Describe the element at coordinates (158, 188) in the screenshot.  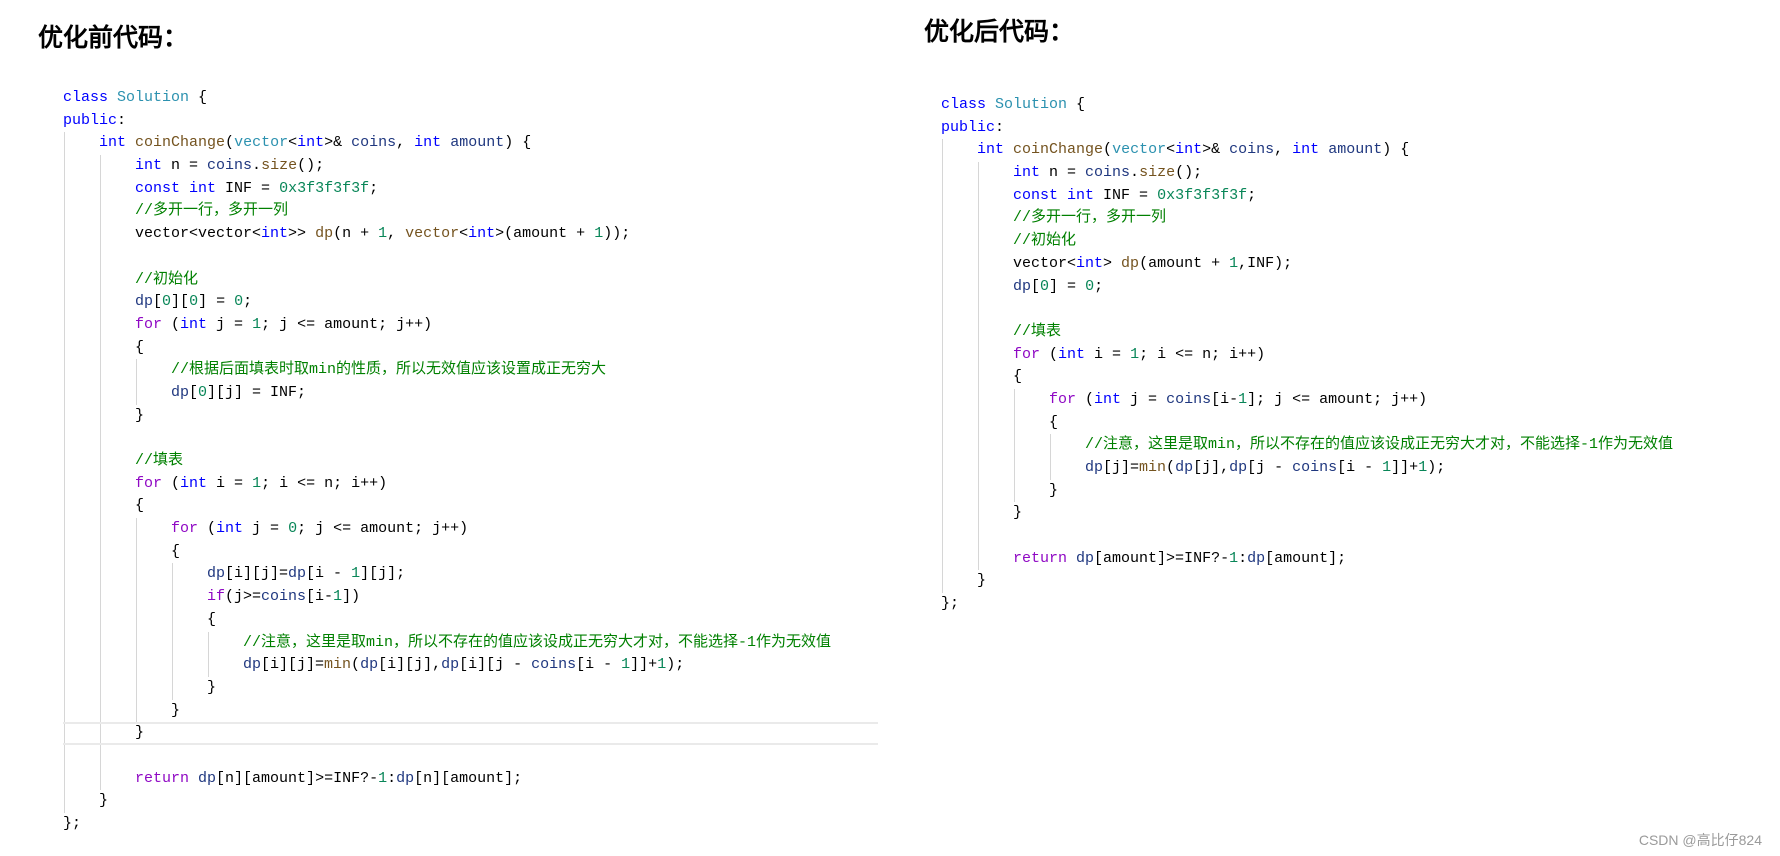
I see `code-token: const` at that location.